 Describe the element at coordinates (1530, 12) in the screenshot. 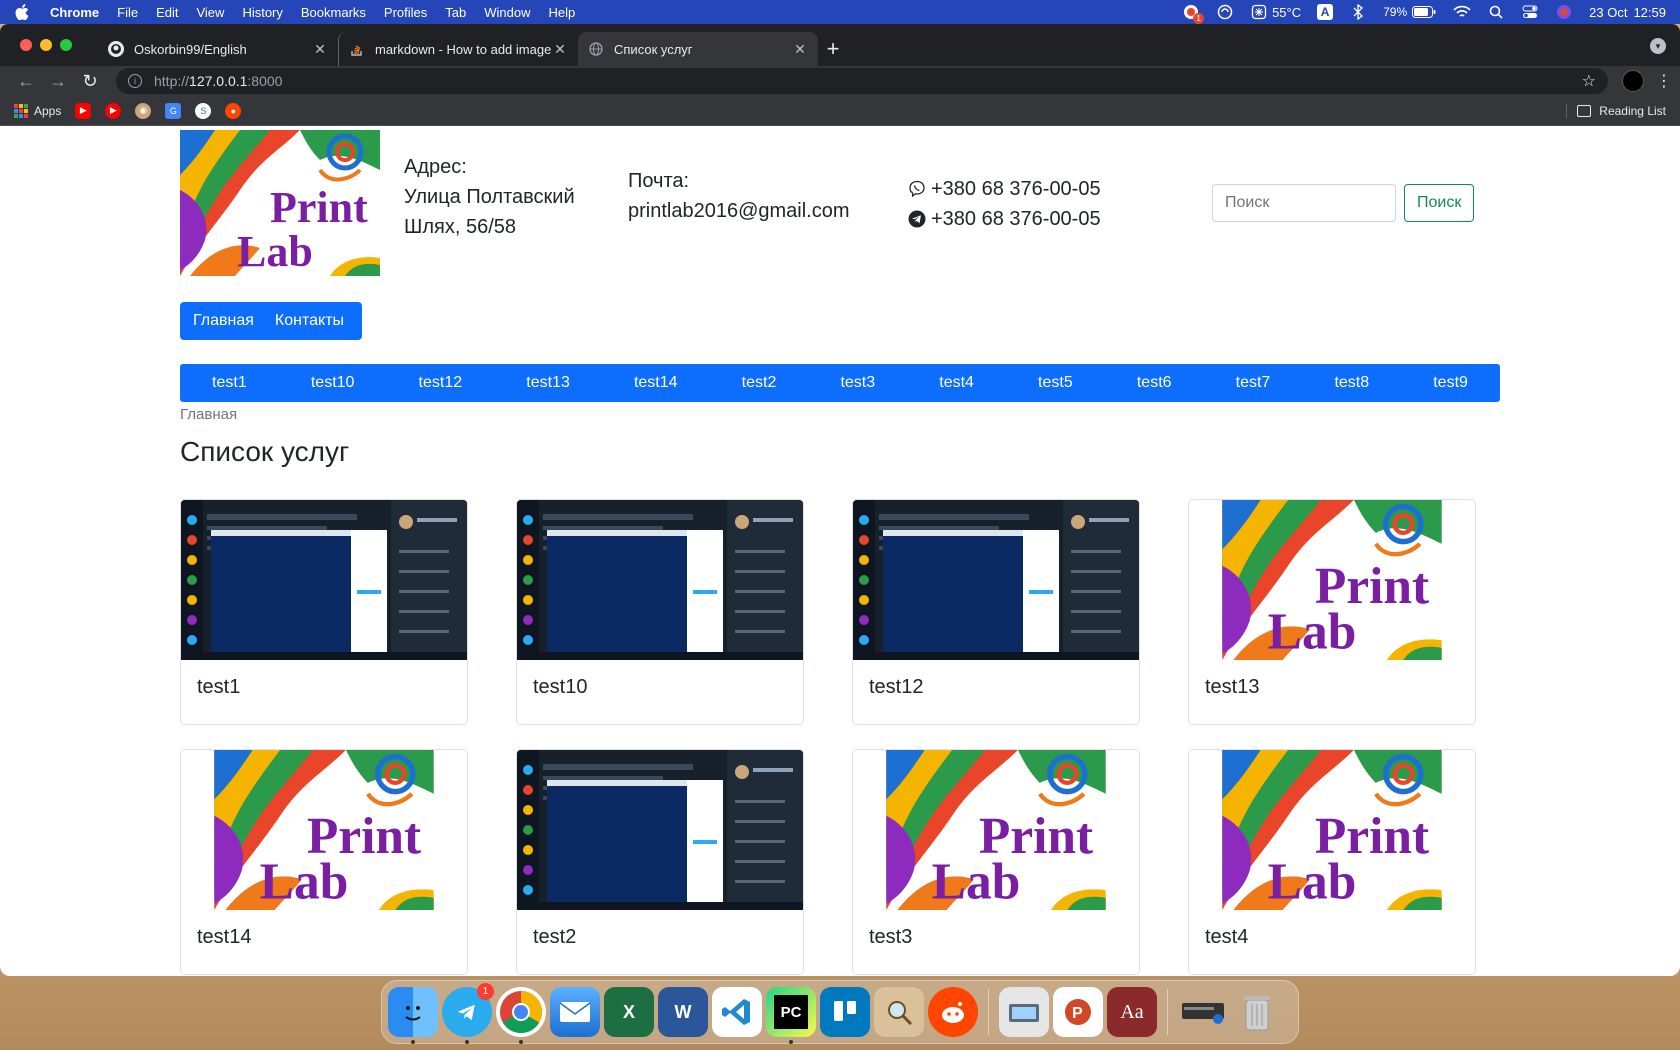

I see `control-center-icon` at that location.